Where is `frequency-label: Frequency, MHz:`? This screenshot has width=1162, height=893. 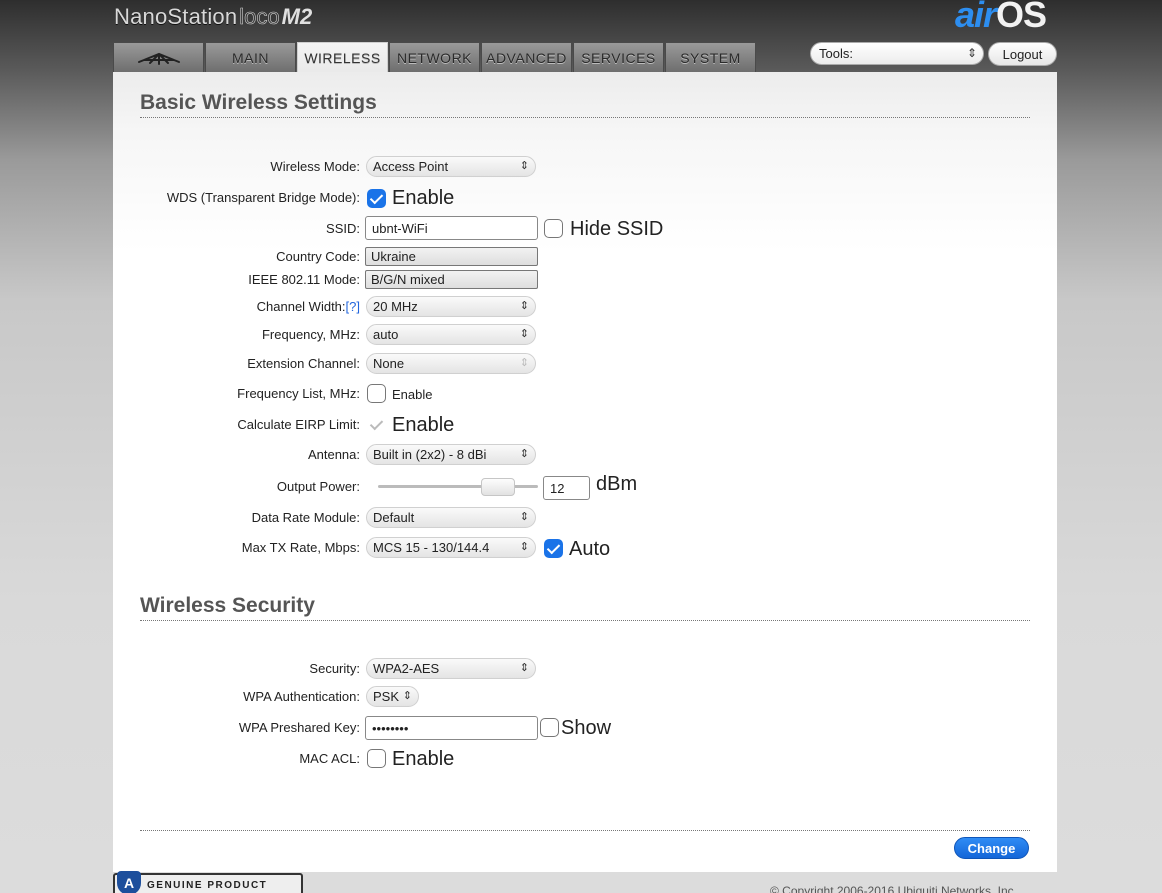 frequency-label: Frequency, MHz: is located at coordinates (310, 334).